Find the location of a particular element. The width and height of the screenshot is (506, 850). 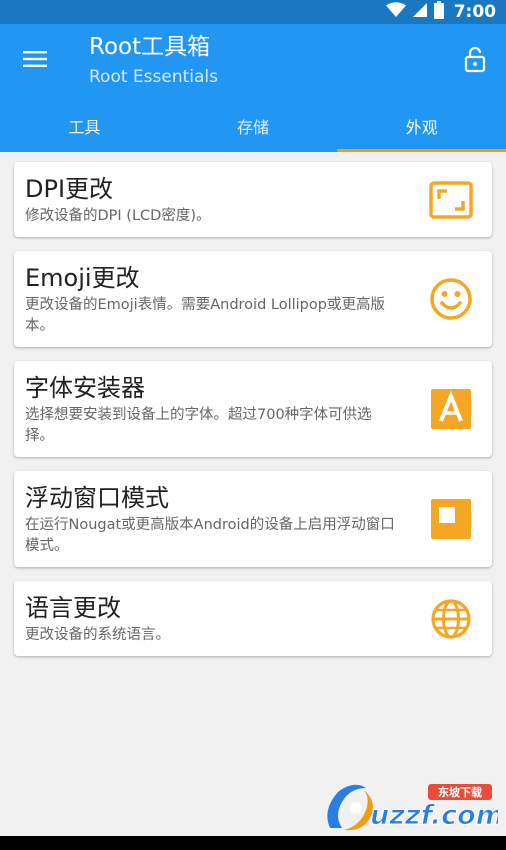

card-description: 更改设备的Emoji表情。需要Android Lollipop或更高版本。 is located at coordinates (205, 315).